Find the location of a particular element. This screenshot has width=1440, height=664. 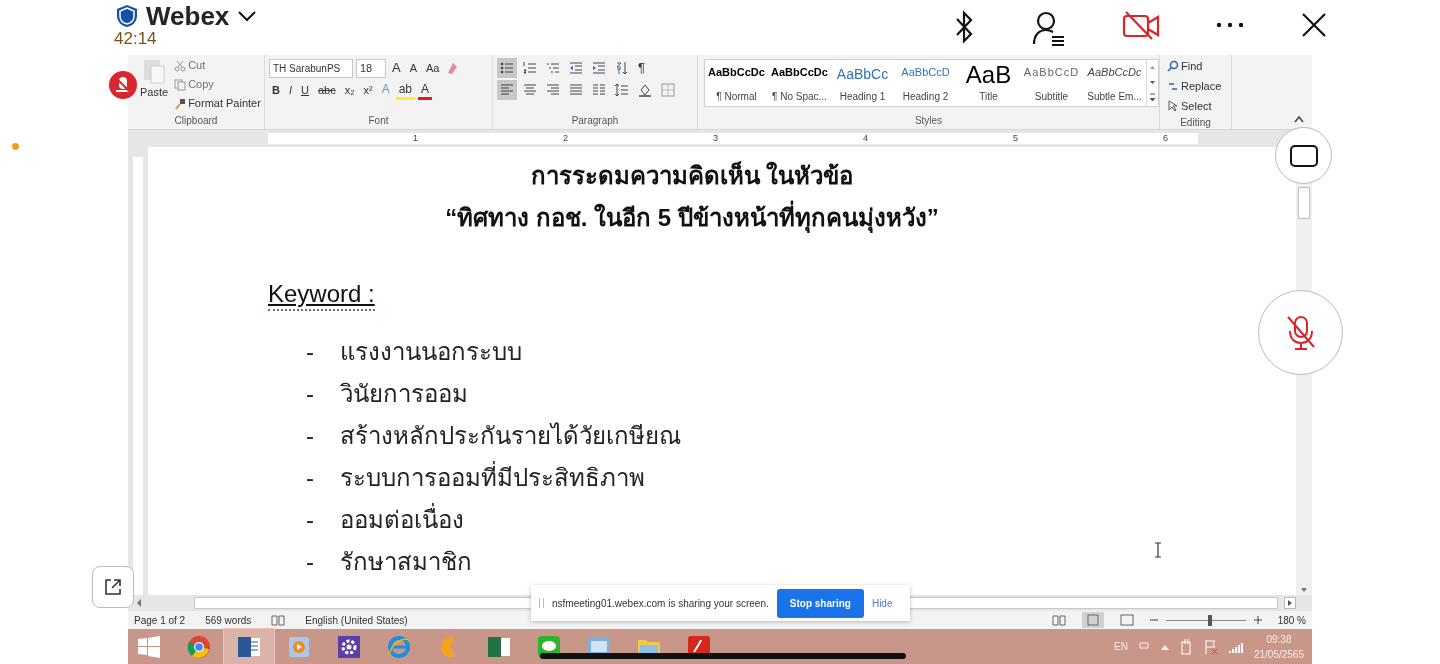

columns-icon is located at coordinates (599, 90).